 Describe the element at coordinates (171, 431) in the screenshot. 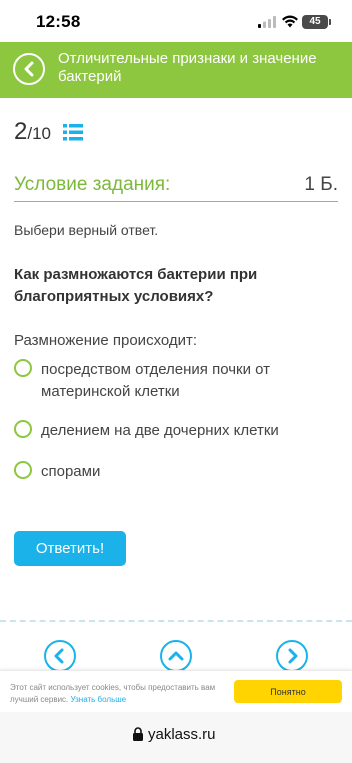

I see `option-label: делением на две дочерних клетки` at that location.